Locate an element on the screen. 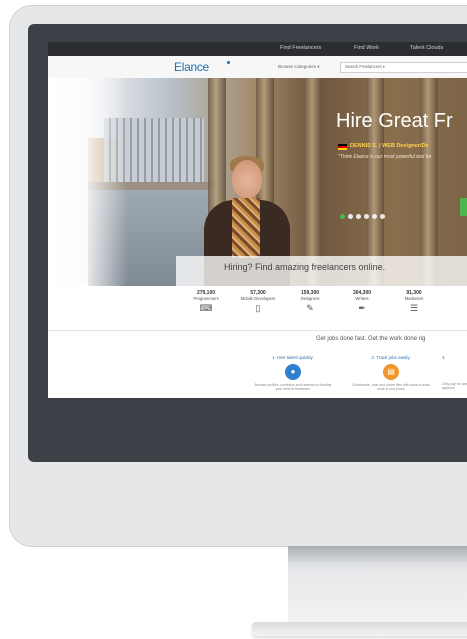  nav-find-freelancers: Find Freelancers is located at coordinates (300, 48).